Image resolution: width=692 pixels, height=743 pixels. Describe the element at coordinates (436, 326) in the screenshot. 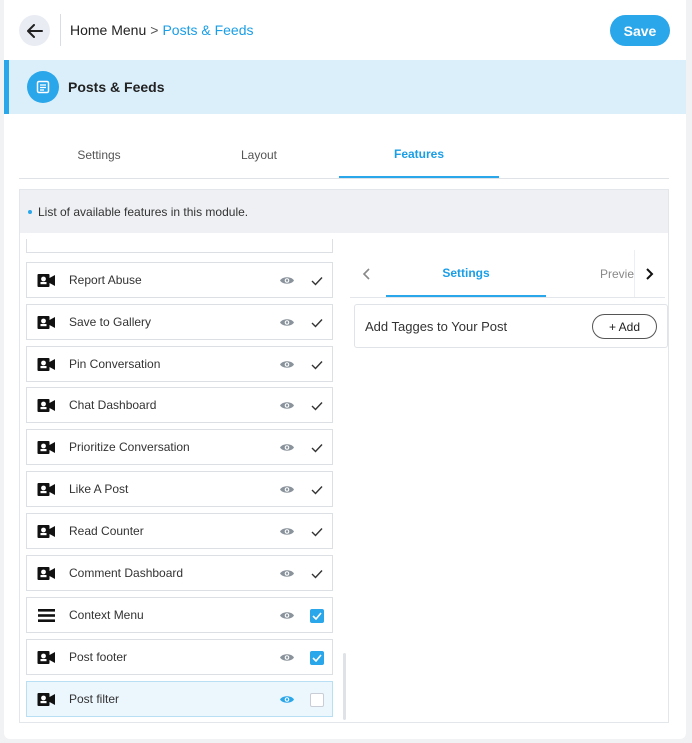

I see `setting-label: Add Tagges to Your Post` at that location.